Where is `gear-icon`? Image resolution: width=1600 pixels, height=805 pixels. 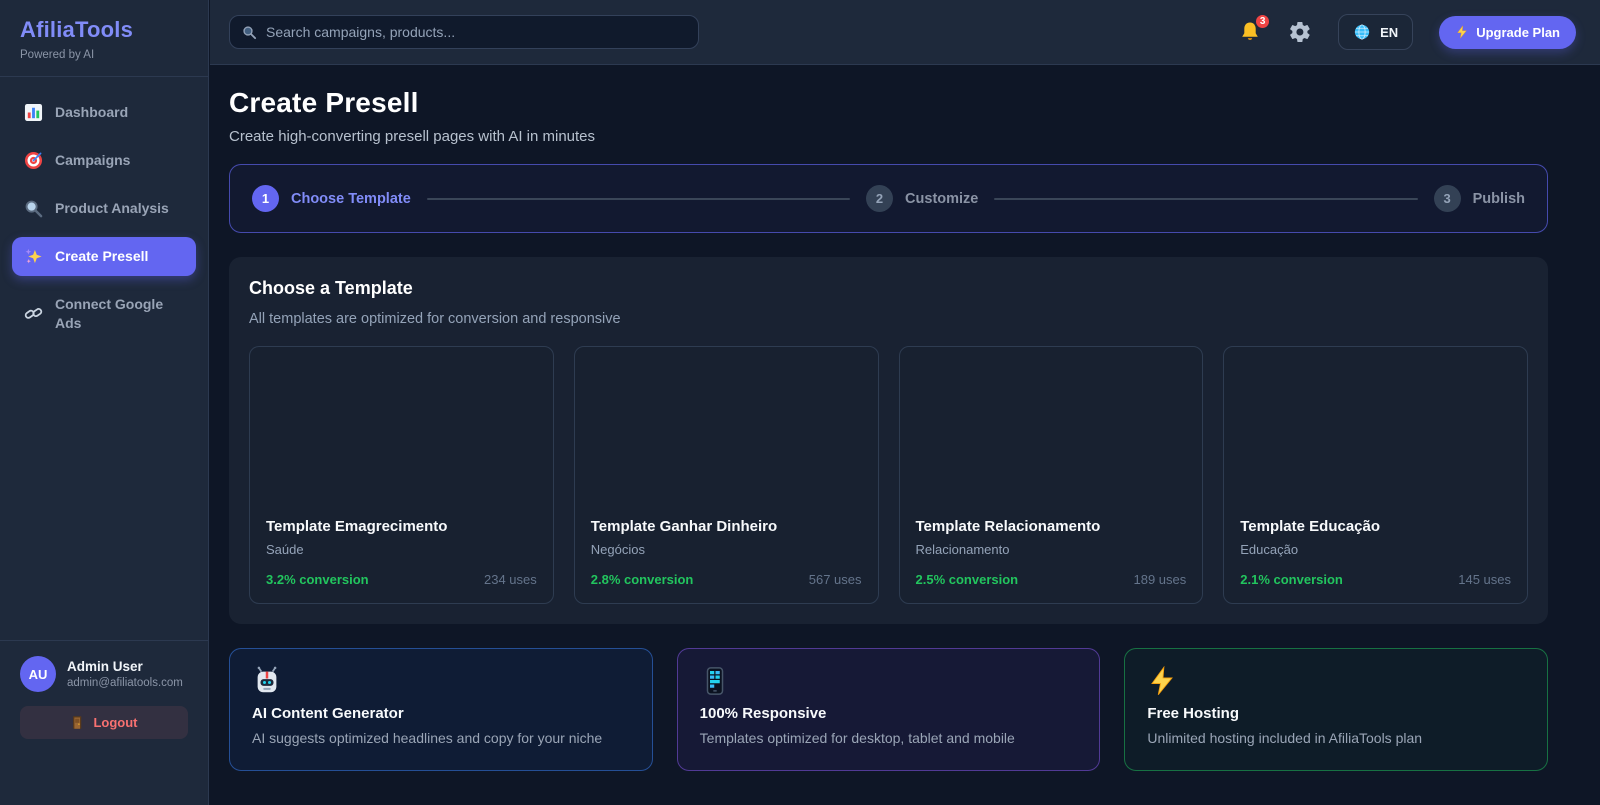 gear-icon is located at coordinates (1300, 32).